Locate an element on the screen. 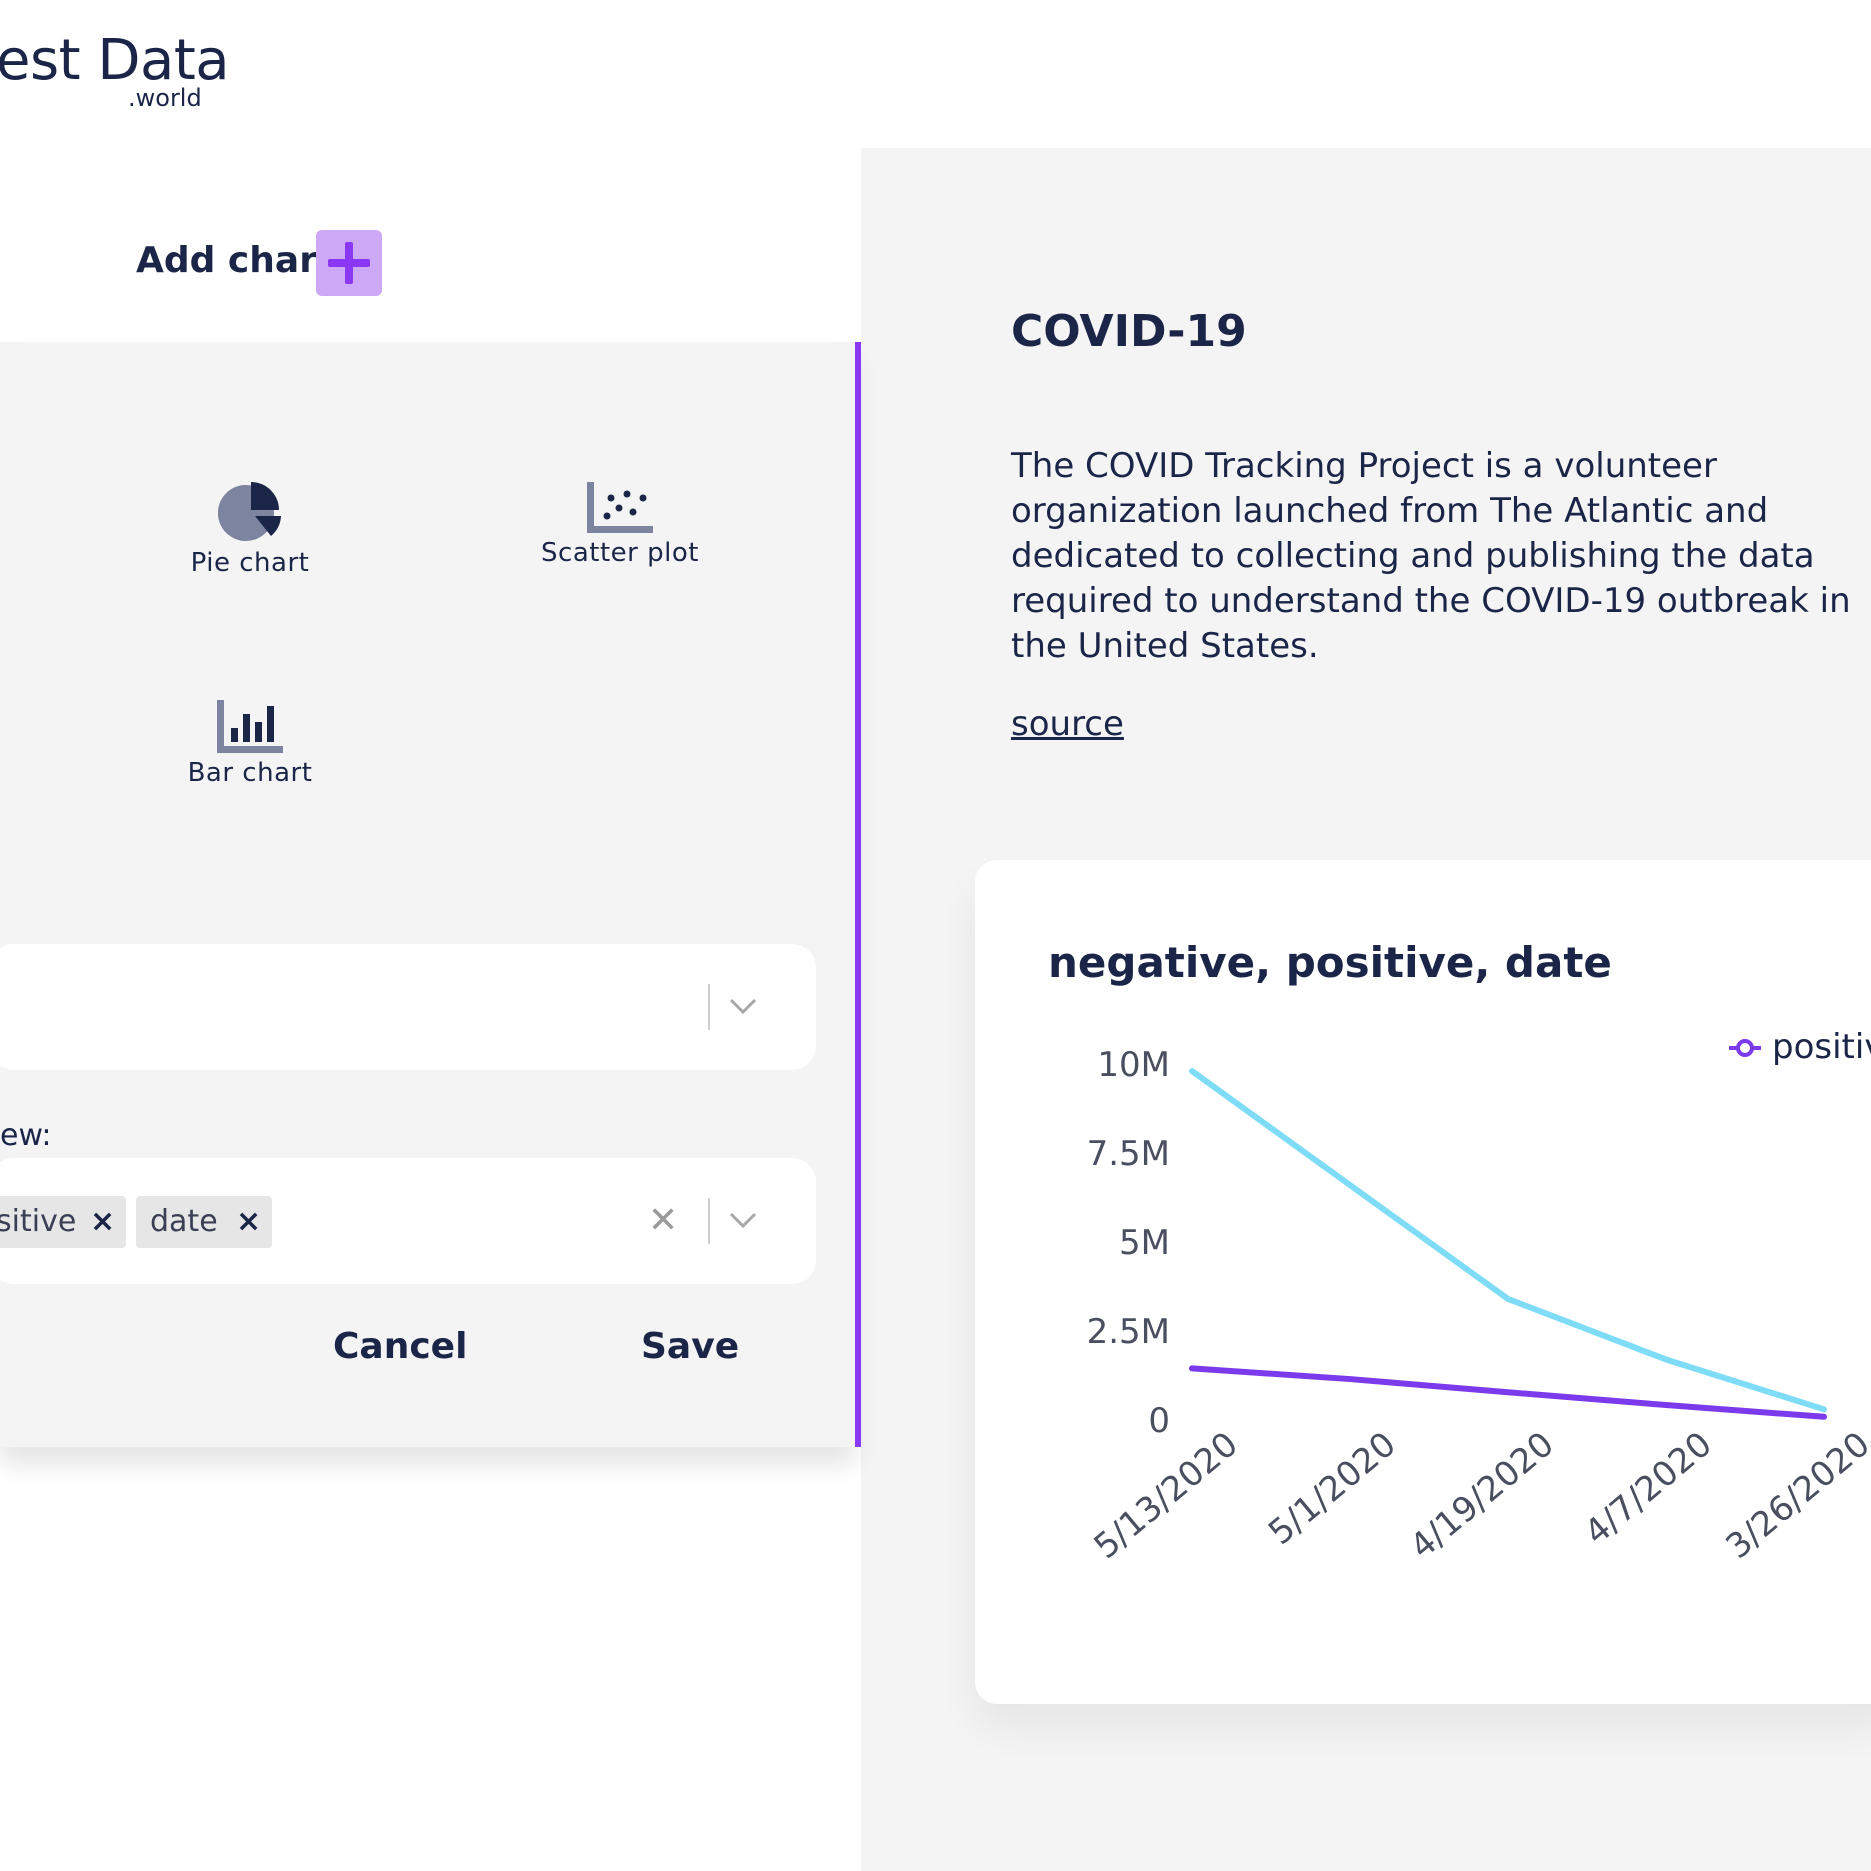 Image resolution: width=1871 pixels, height=1871 pixels. y-tick-label: 10M is located at coordinates (1133, 1065).